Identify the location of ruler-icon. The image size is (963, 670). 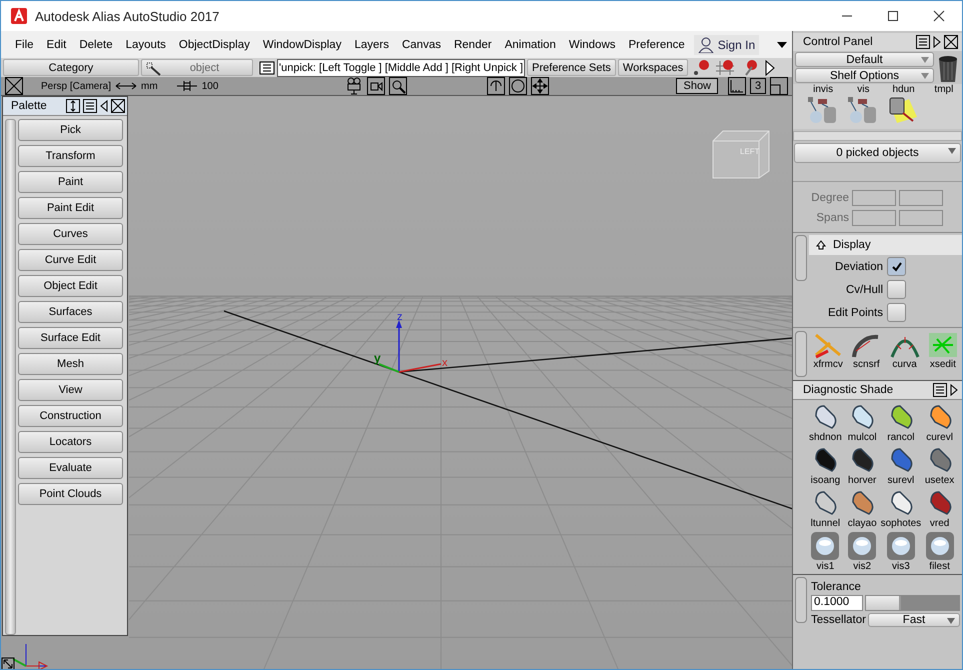
(737, 86).